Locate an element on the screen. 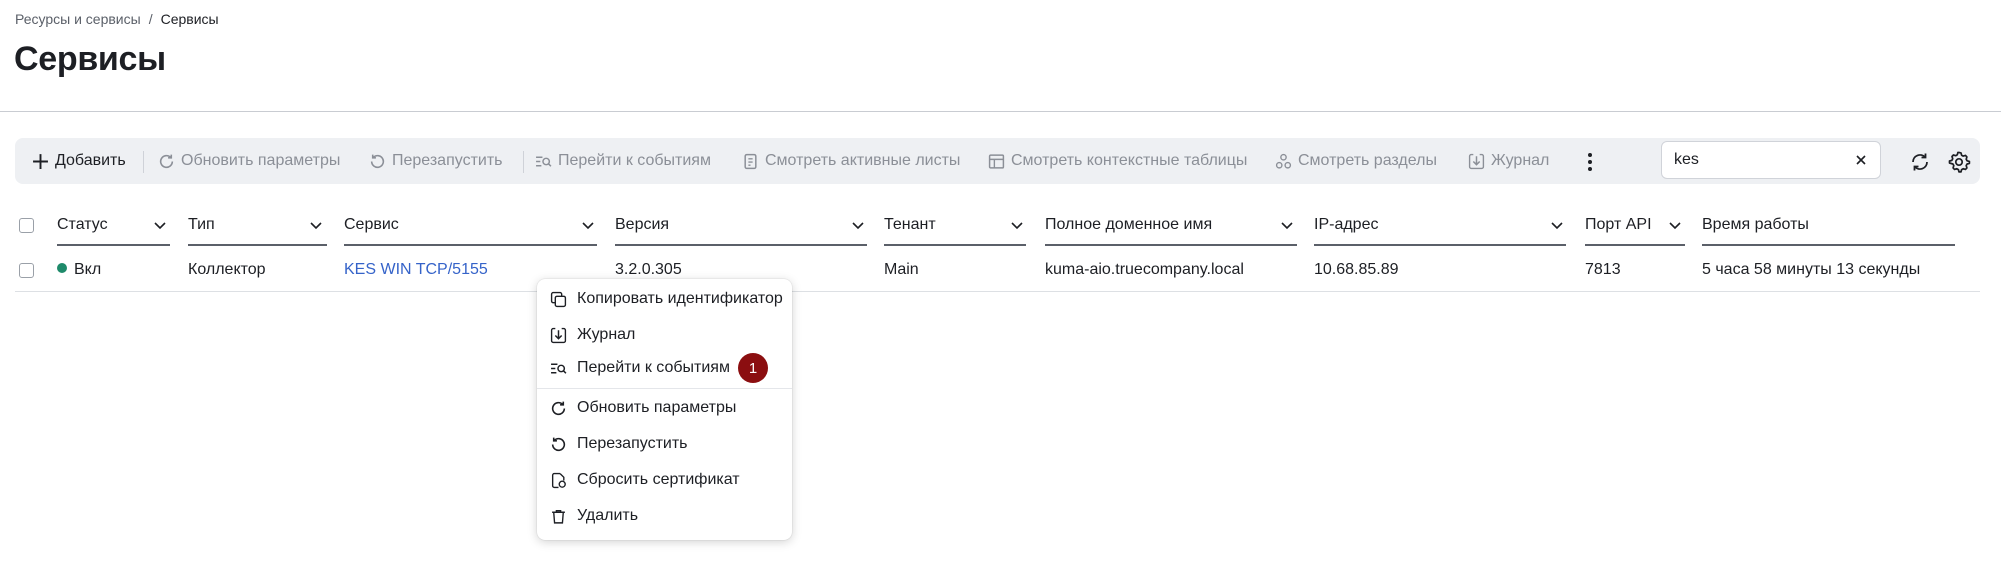  restart-button: Перезапустить is located at coordinates (436, 161).